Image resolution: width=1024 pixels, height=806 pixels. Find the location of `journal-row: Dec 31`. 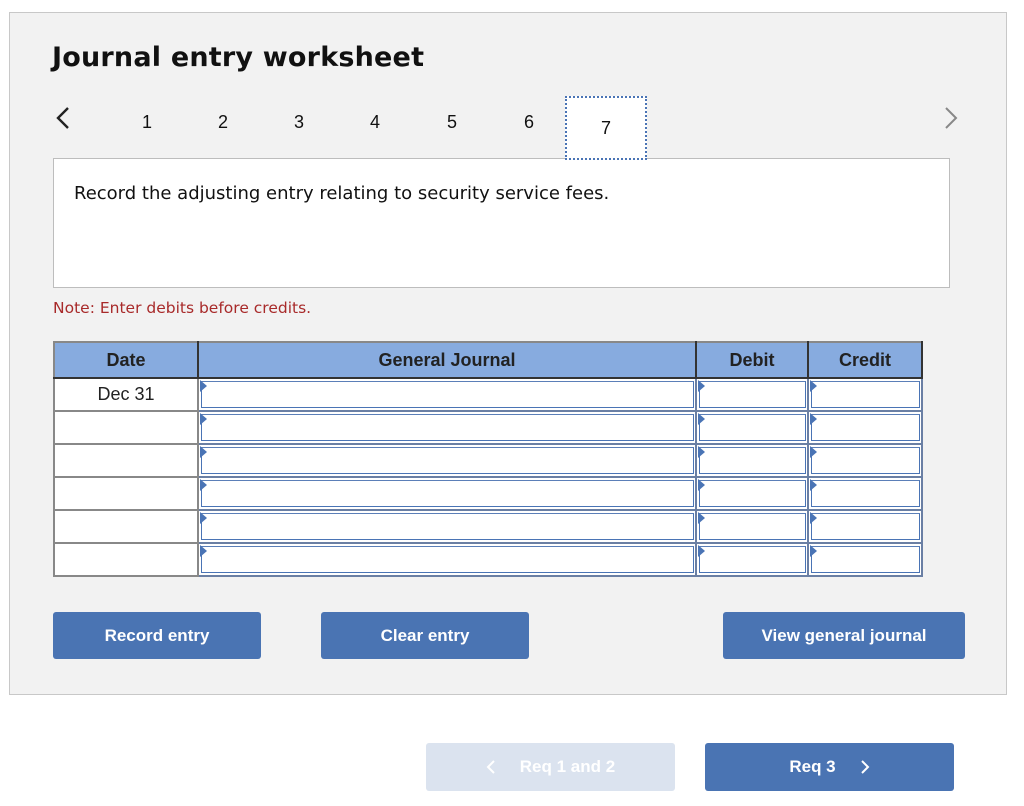

journal-row: Dec 31 is located at coordinates (488, 394).